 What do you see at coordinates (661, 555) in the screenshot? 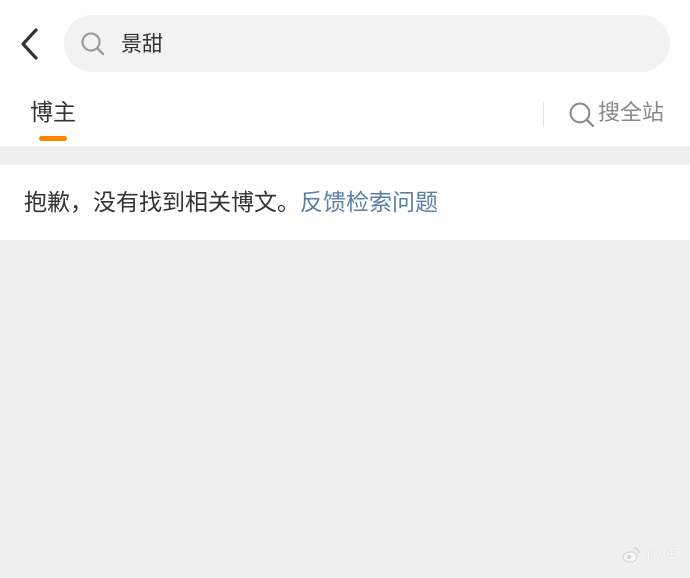
I see `watermark-text: 微博` at bounding box center [661, 555].